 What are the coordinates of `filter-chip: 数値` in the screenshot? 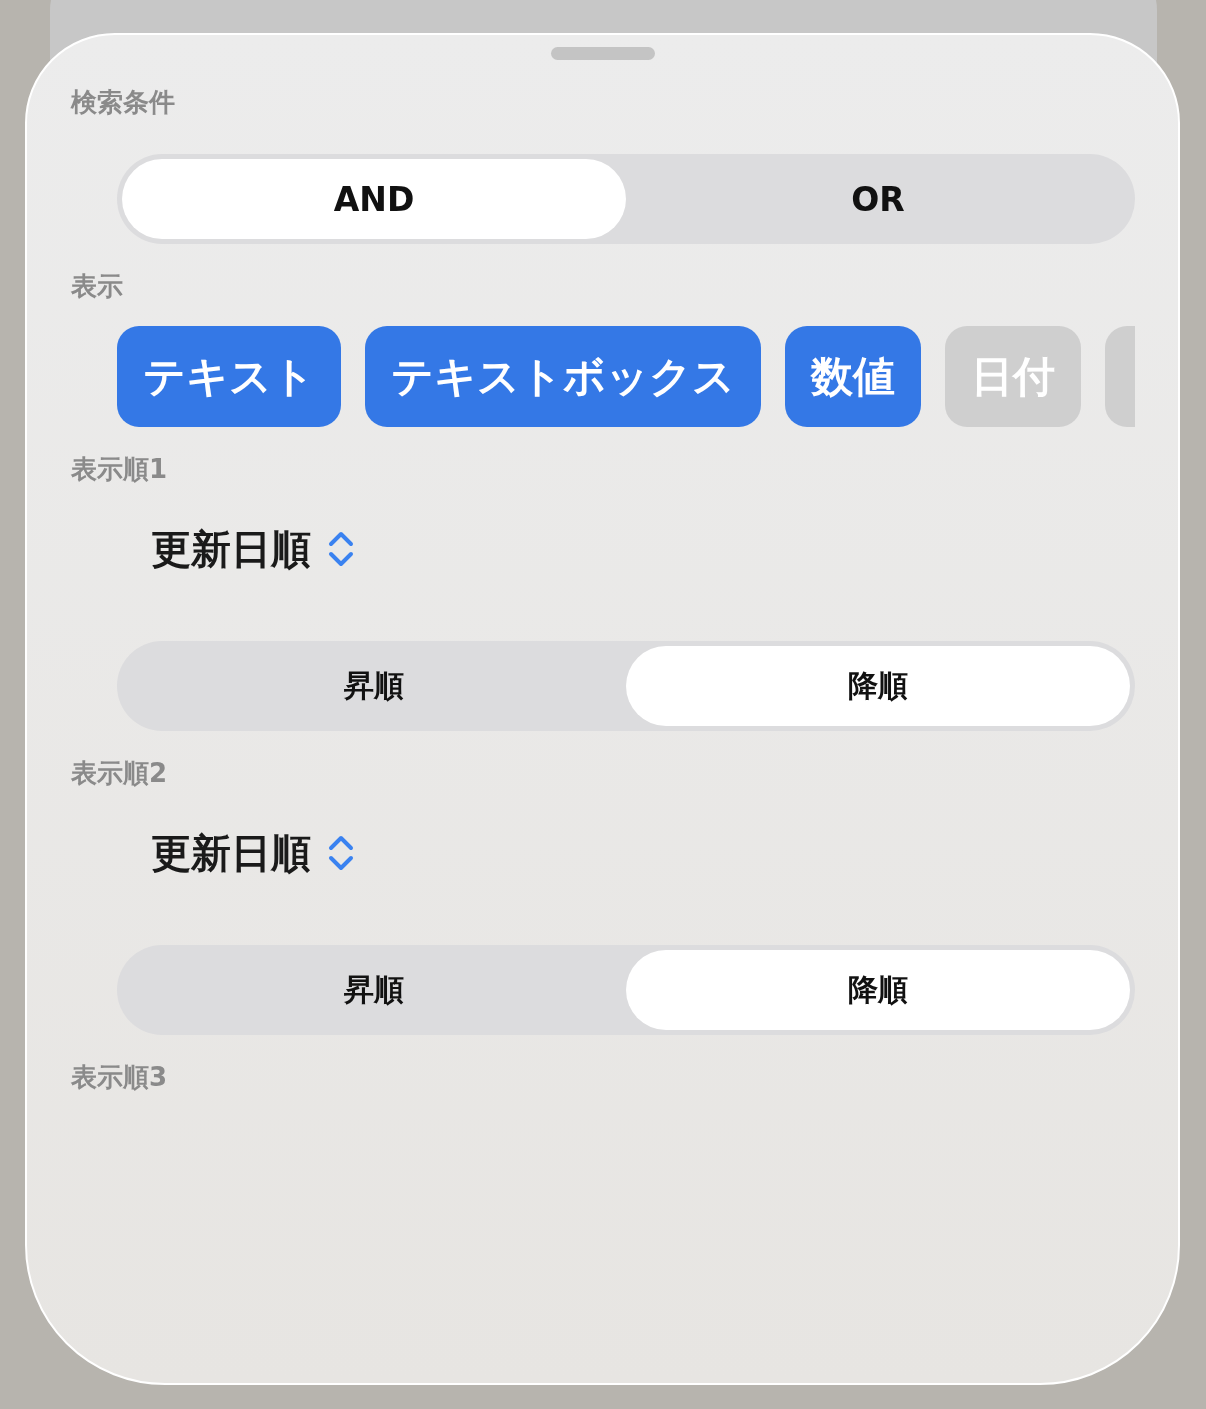 It's located at (853, 376).